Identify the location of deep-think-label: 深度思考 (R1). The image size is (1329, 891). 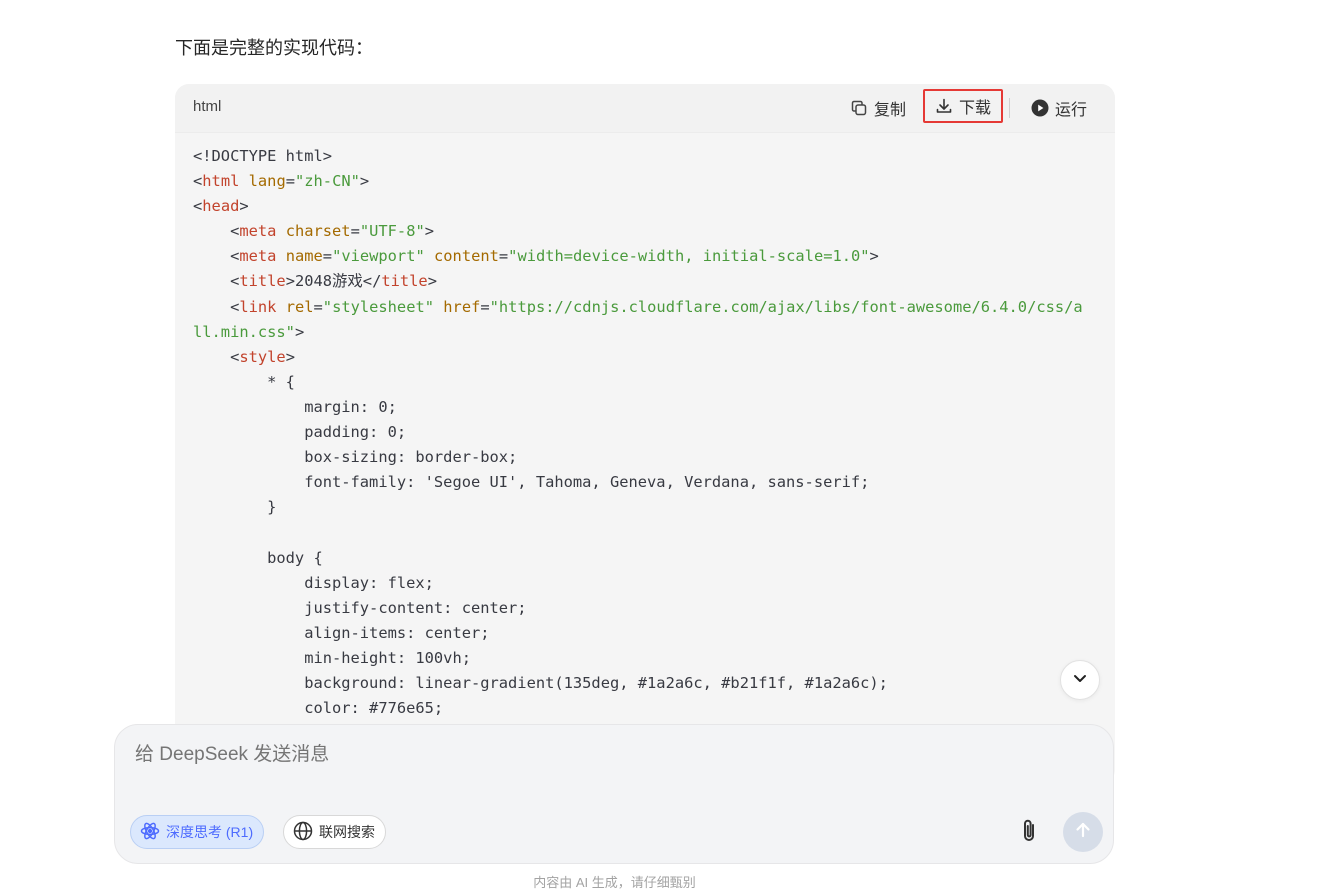
(210, 832).